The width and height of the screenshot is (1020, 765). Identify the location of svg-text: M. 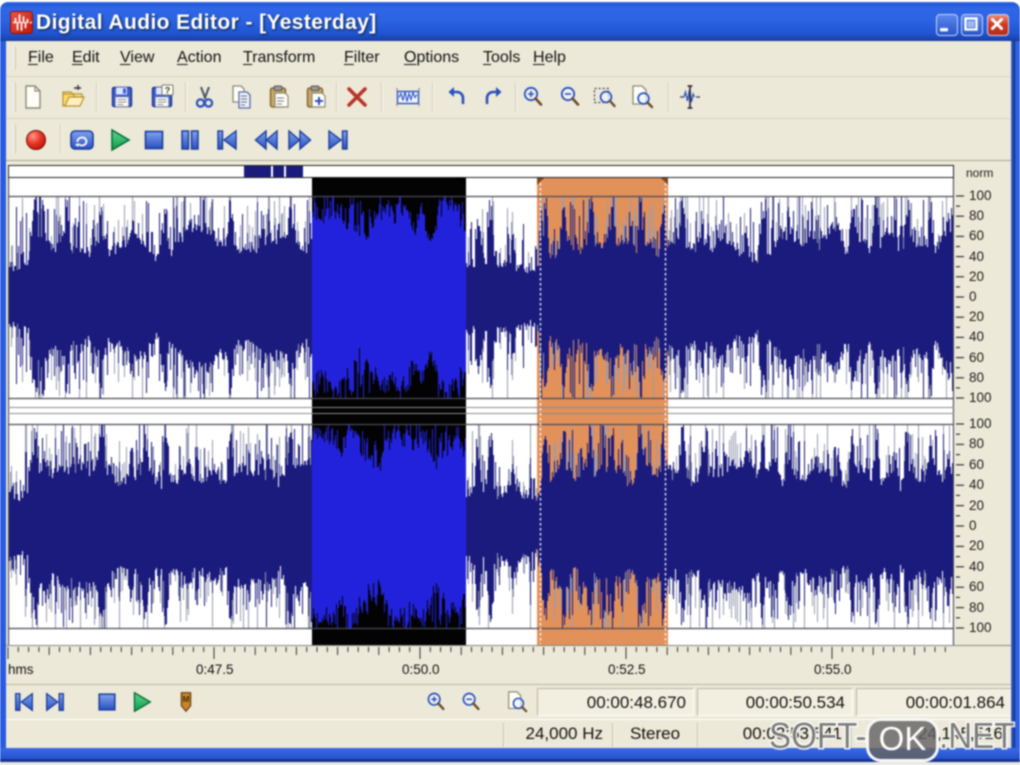
(186, 699).